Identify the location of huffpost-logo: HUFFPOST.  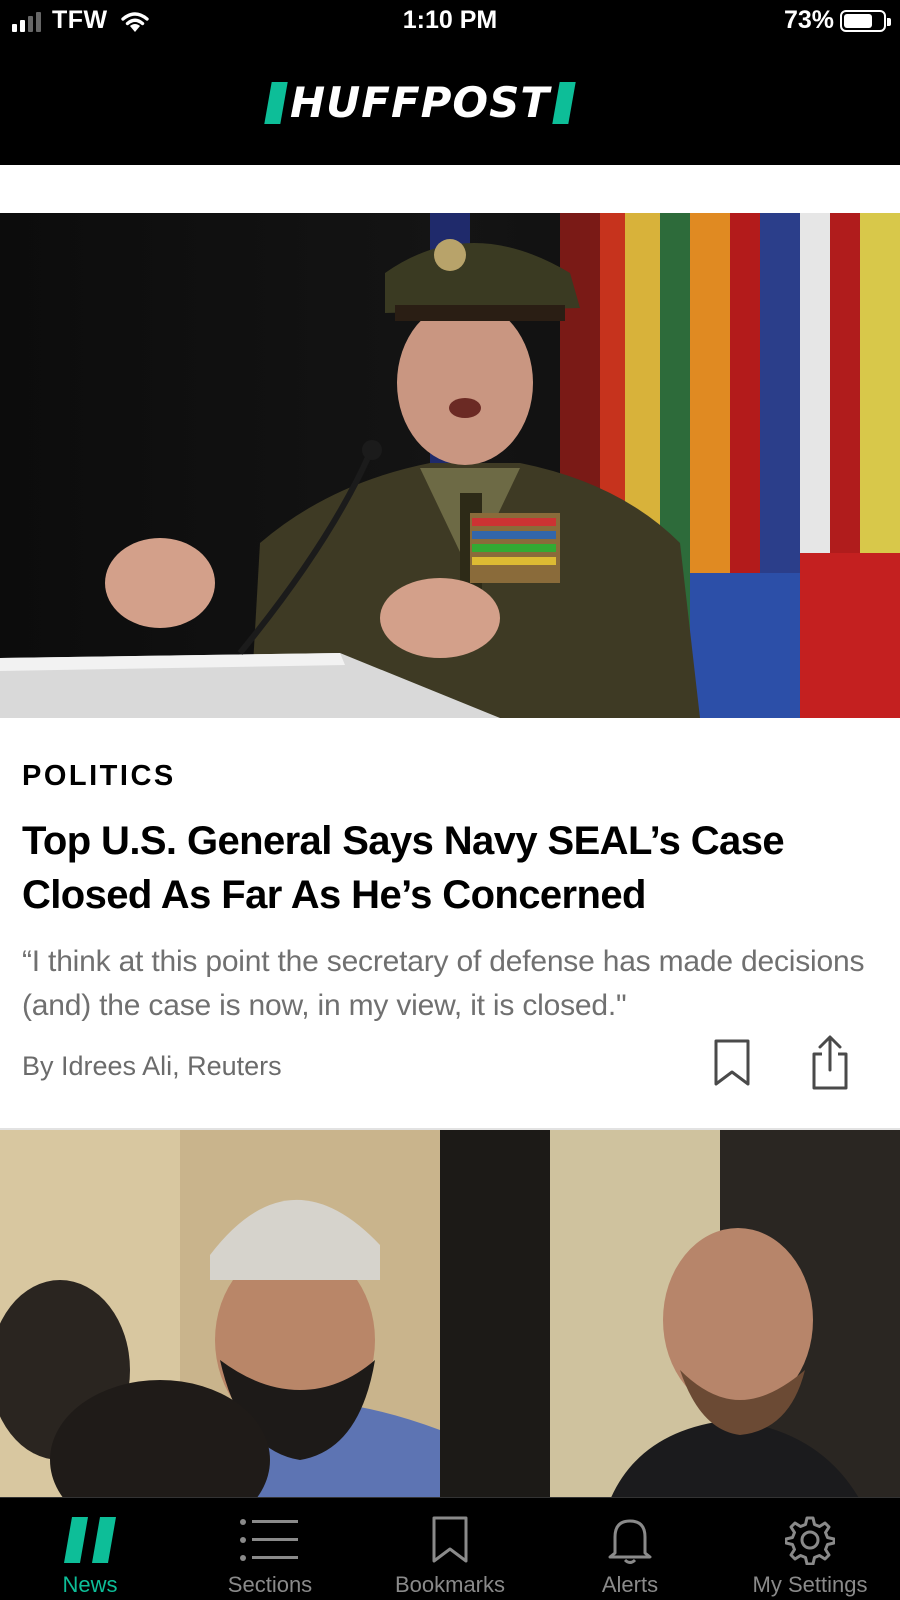
(420, 102).